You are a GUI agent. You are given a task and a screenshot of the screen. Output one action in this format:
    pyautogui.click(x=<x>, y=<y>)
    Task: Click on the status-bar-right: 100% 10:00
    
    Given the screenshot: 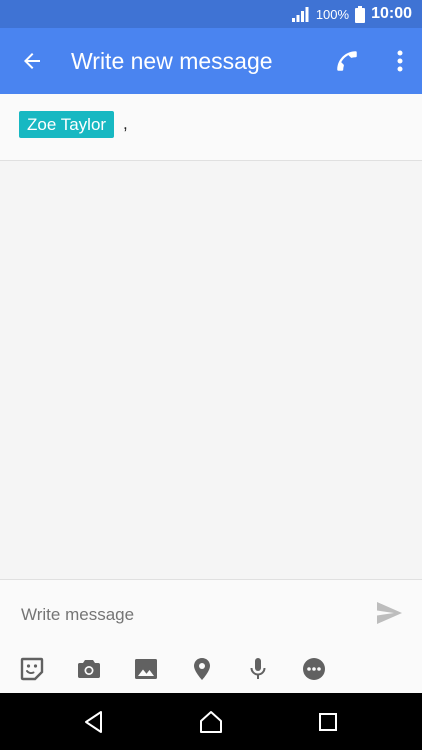 What is the action you would take?
    pyautogui.click(x=351, y=14)
    